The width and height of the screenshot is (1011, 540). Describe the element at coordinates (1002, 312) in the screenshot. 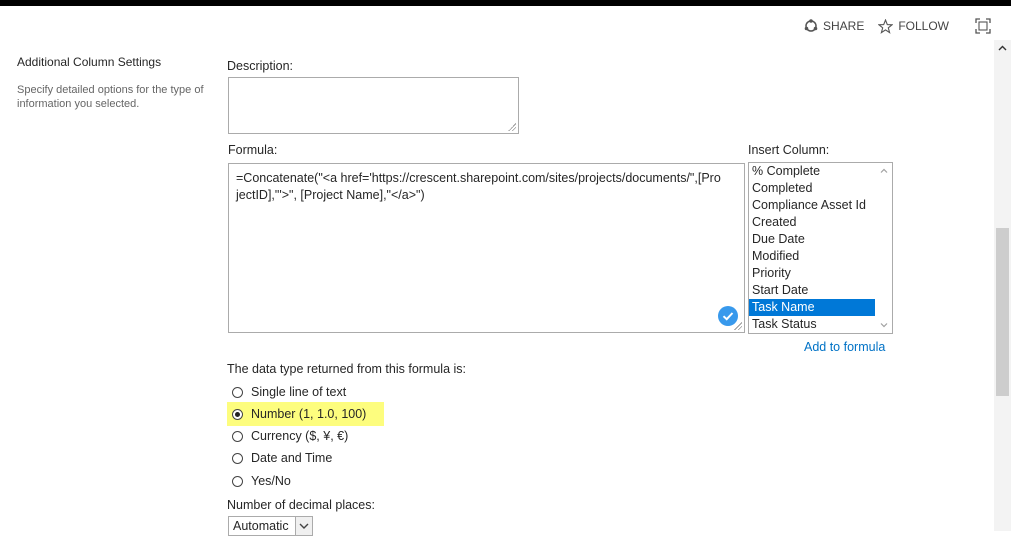

I see `scroll-thumb` at that location.